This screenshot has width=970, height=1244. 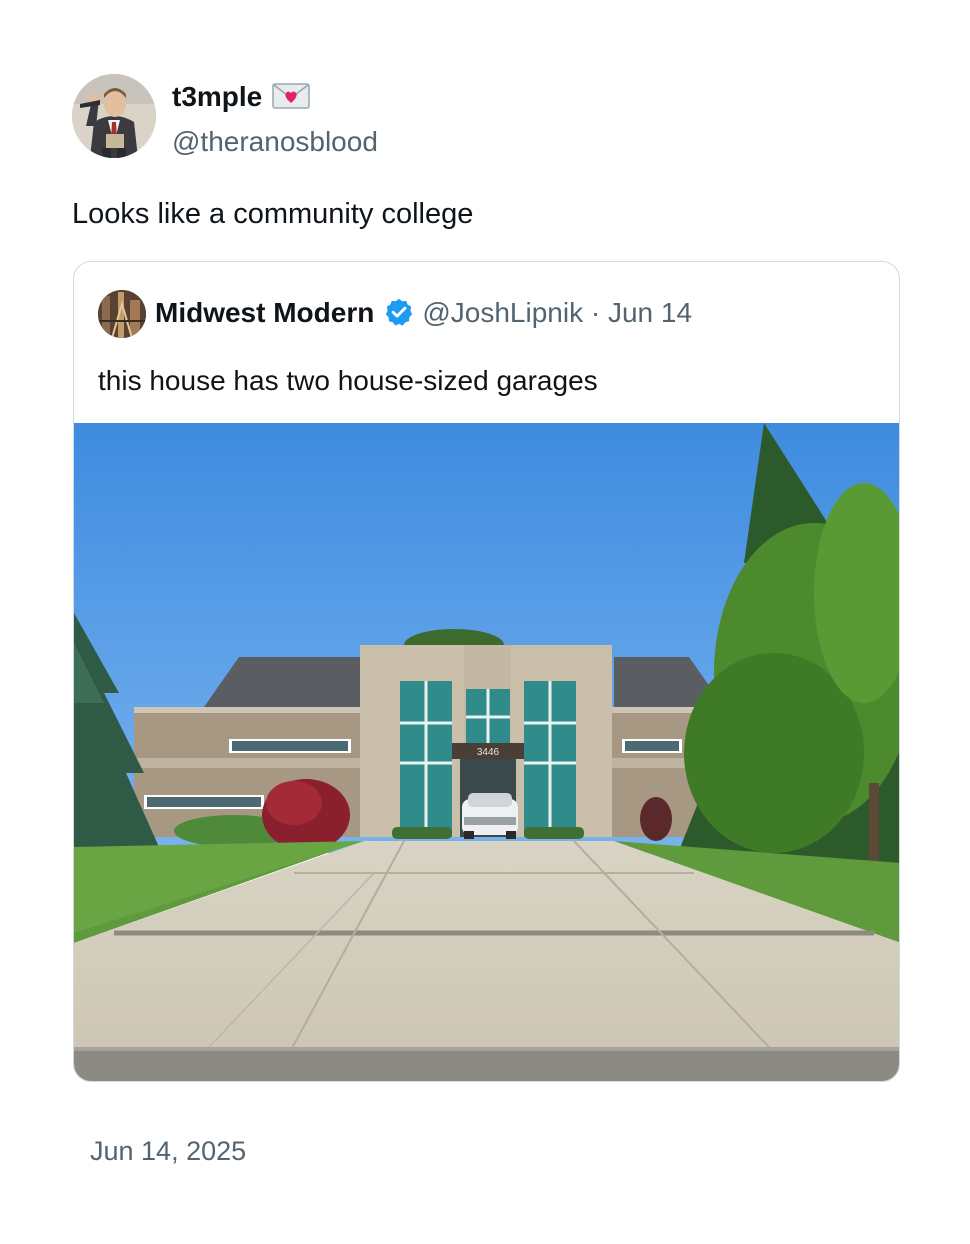 I want to click on avatar-photo, so click(x=114, y=116).